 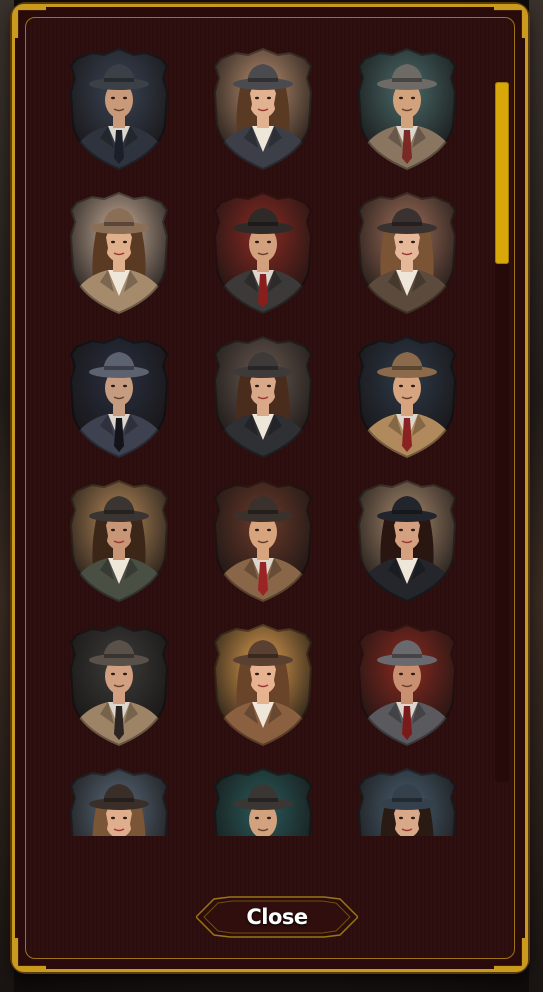 I want to click on close-button-label: Close, so click(x=277, y=917).